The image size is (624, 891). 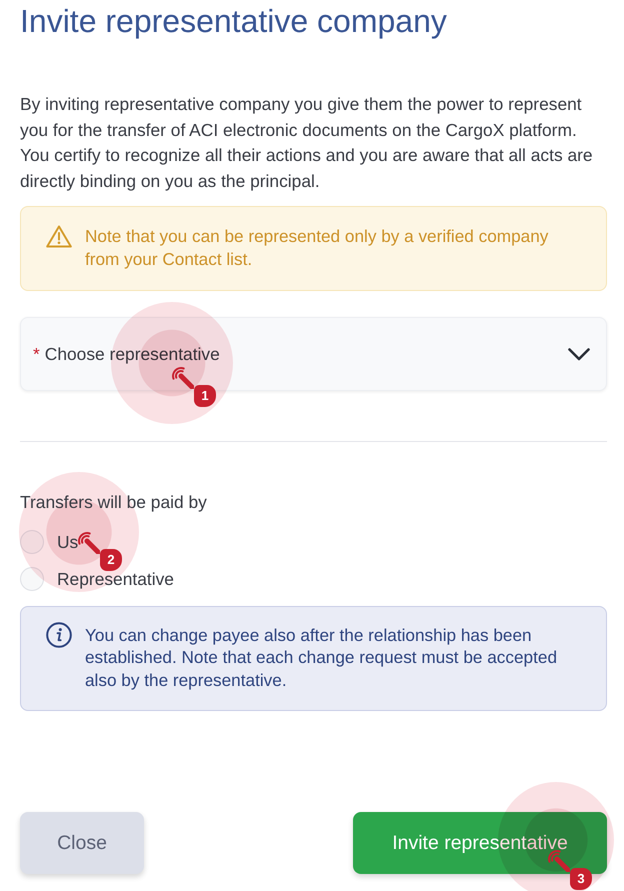 I want to click on close-button: Close, so click(x=82, y=843).